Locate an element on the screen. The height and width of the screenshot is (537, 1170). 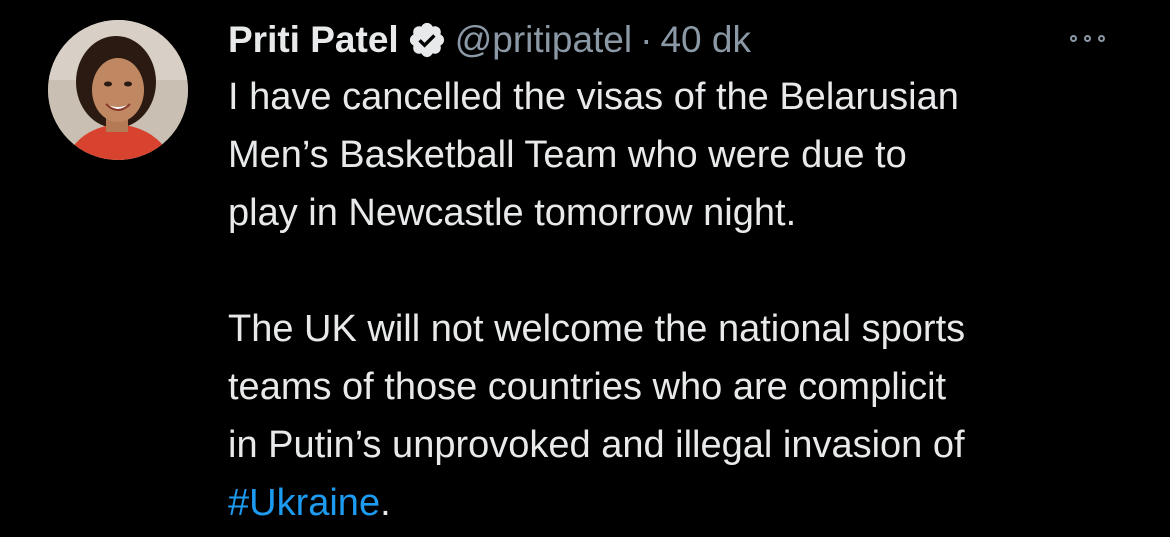
author-handle: @pritipatel is located at coordinates (543, 40).